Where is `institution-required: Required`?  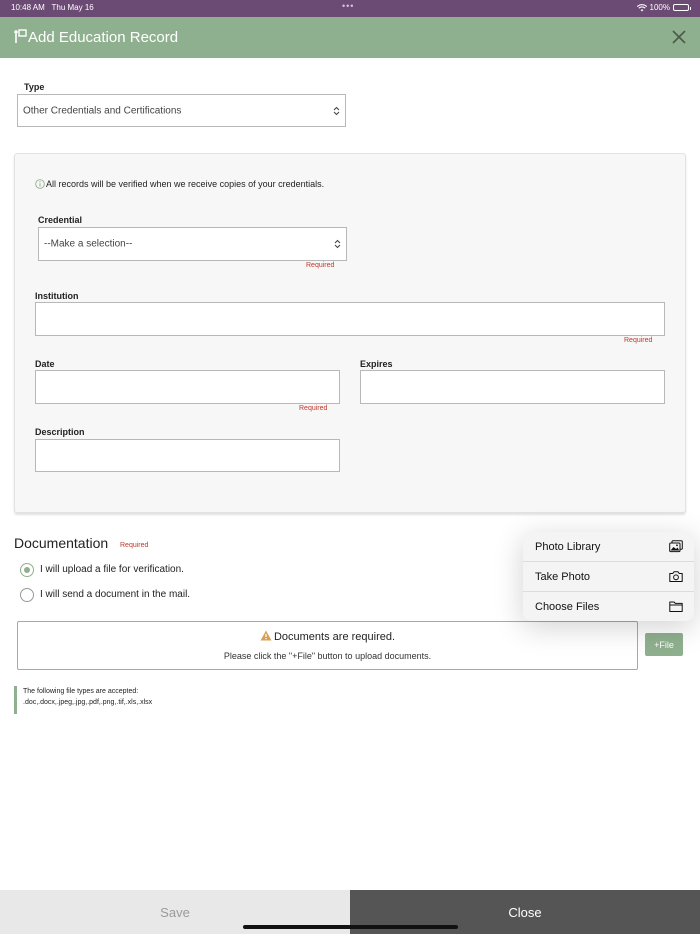 institution-required: Required is located at coordinates (638, 340).